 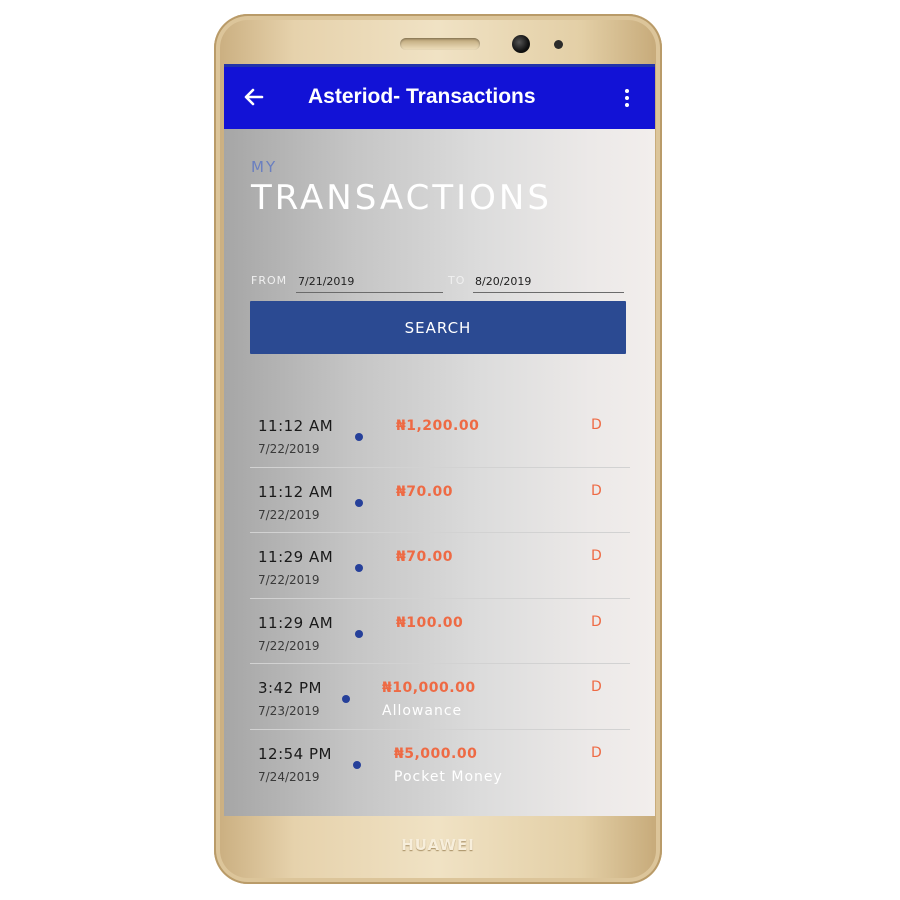 I want to click on app-bar: Asteriod- Transactions, so click(x=439, y=98).